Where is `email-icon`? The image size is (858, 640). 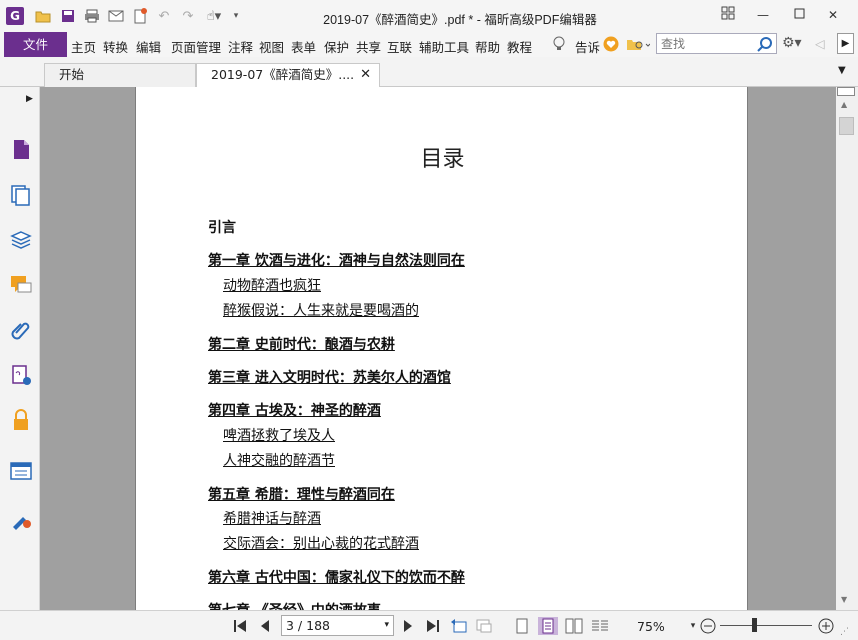
email-icon is located at coordinates (116, 16).